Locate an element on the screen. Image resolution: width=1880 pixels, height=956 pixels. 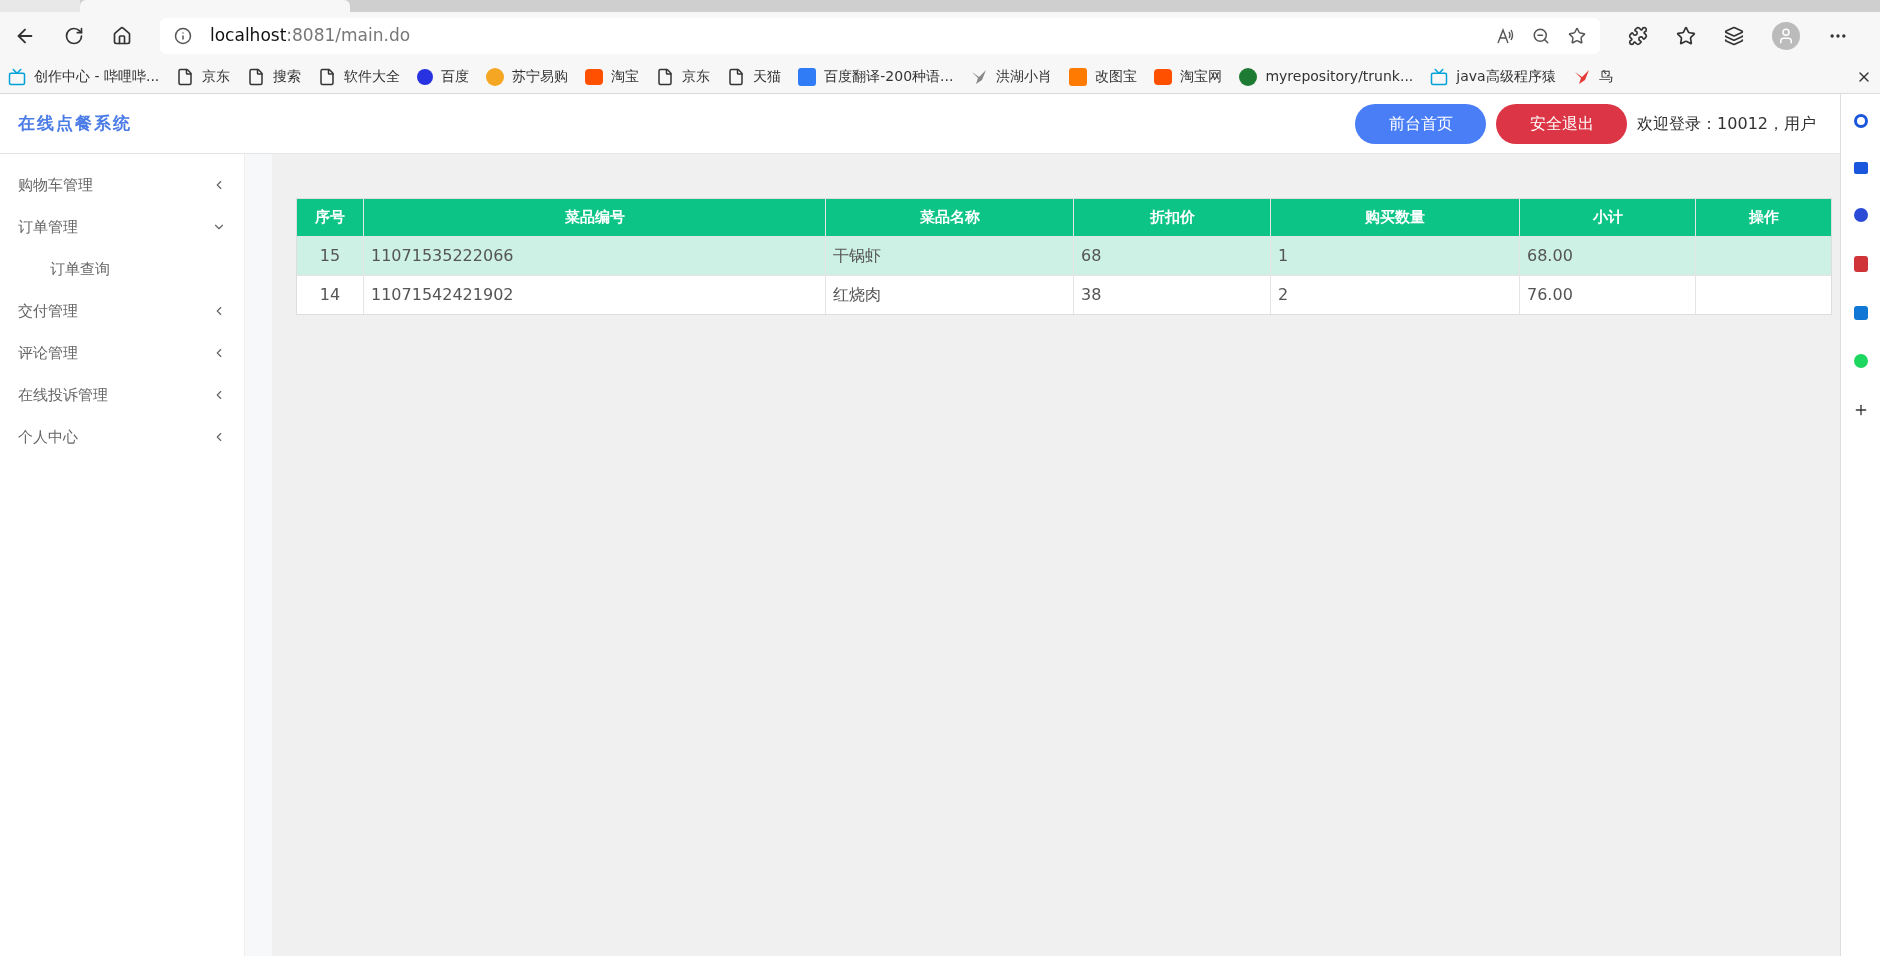
header-button: 安全退出 is located at coordinates (1562, 123).